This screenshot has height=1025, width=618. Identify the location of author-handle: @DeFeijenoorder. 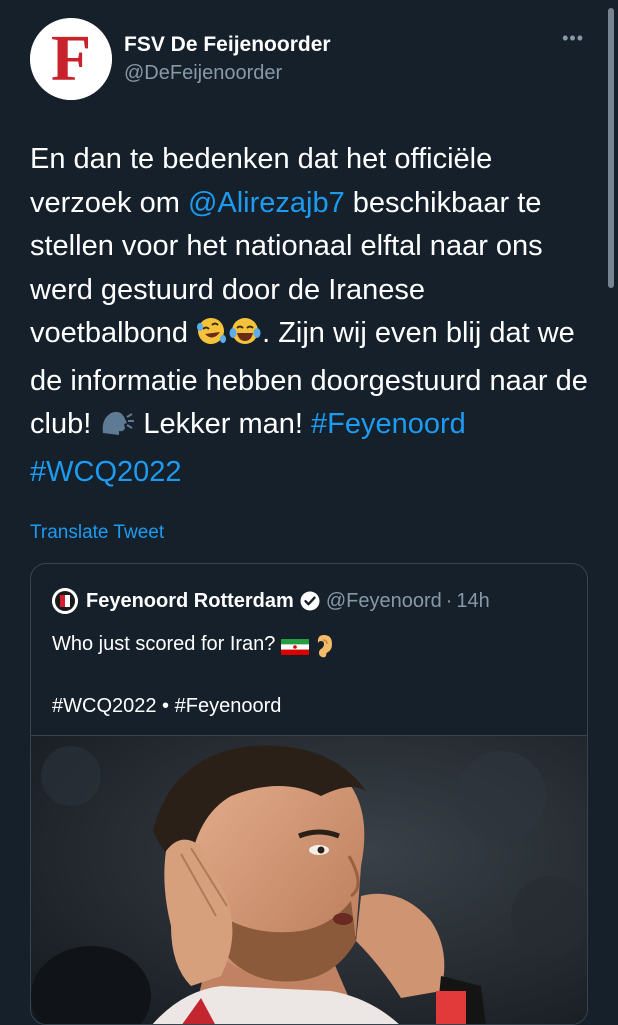
(227, 73).